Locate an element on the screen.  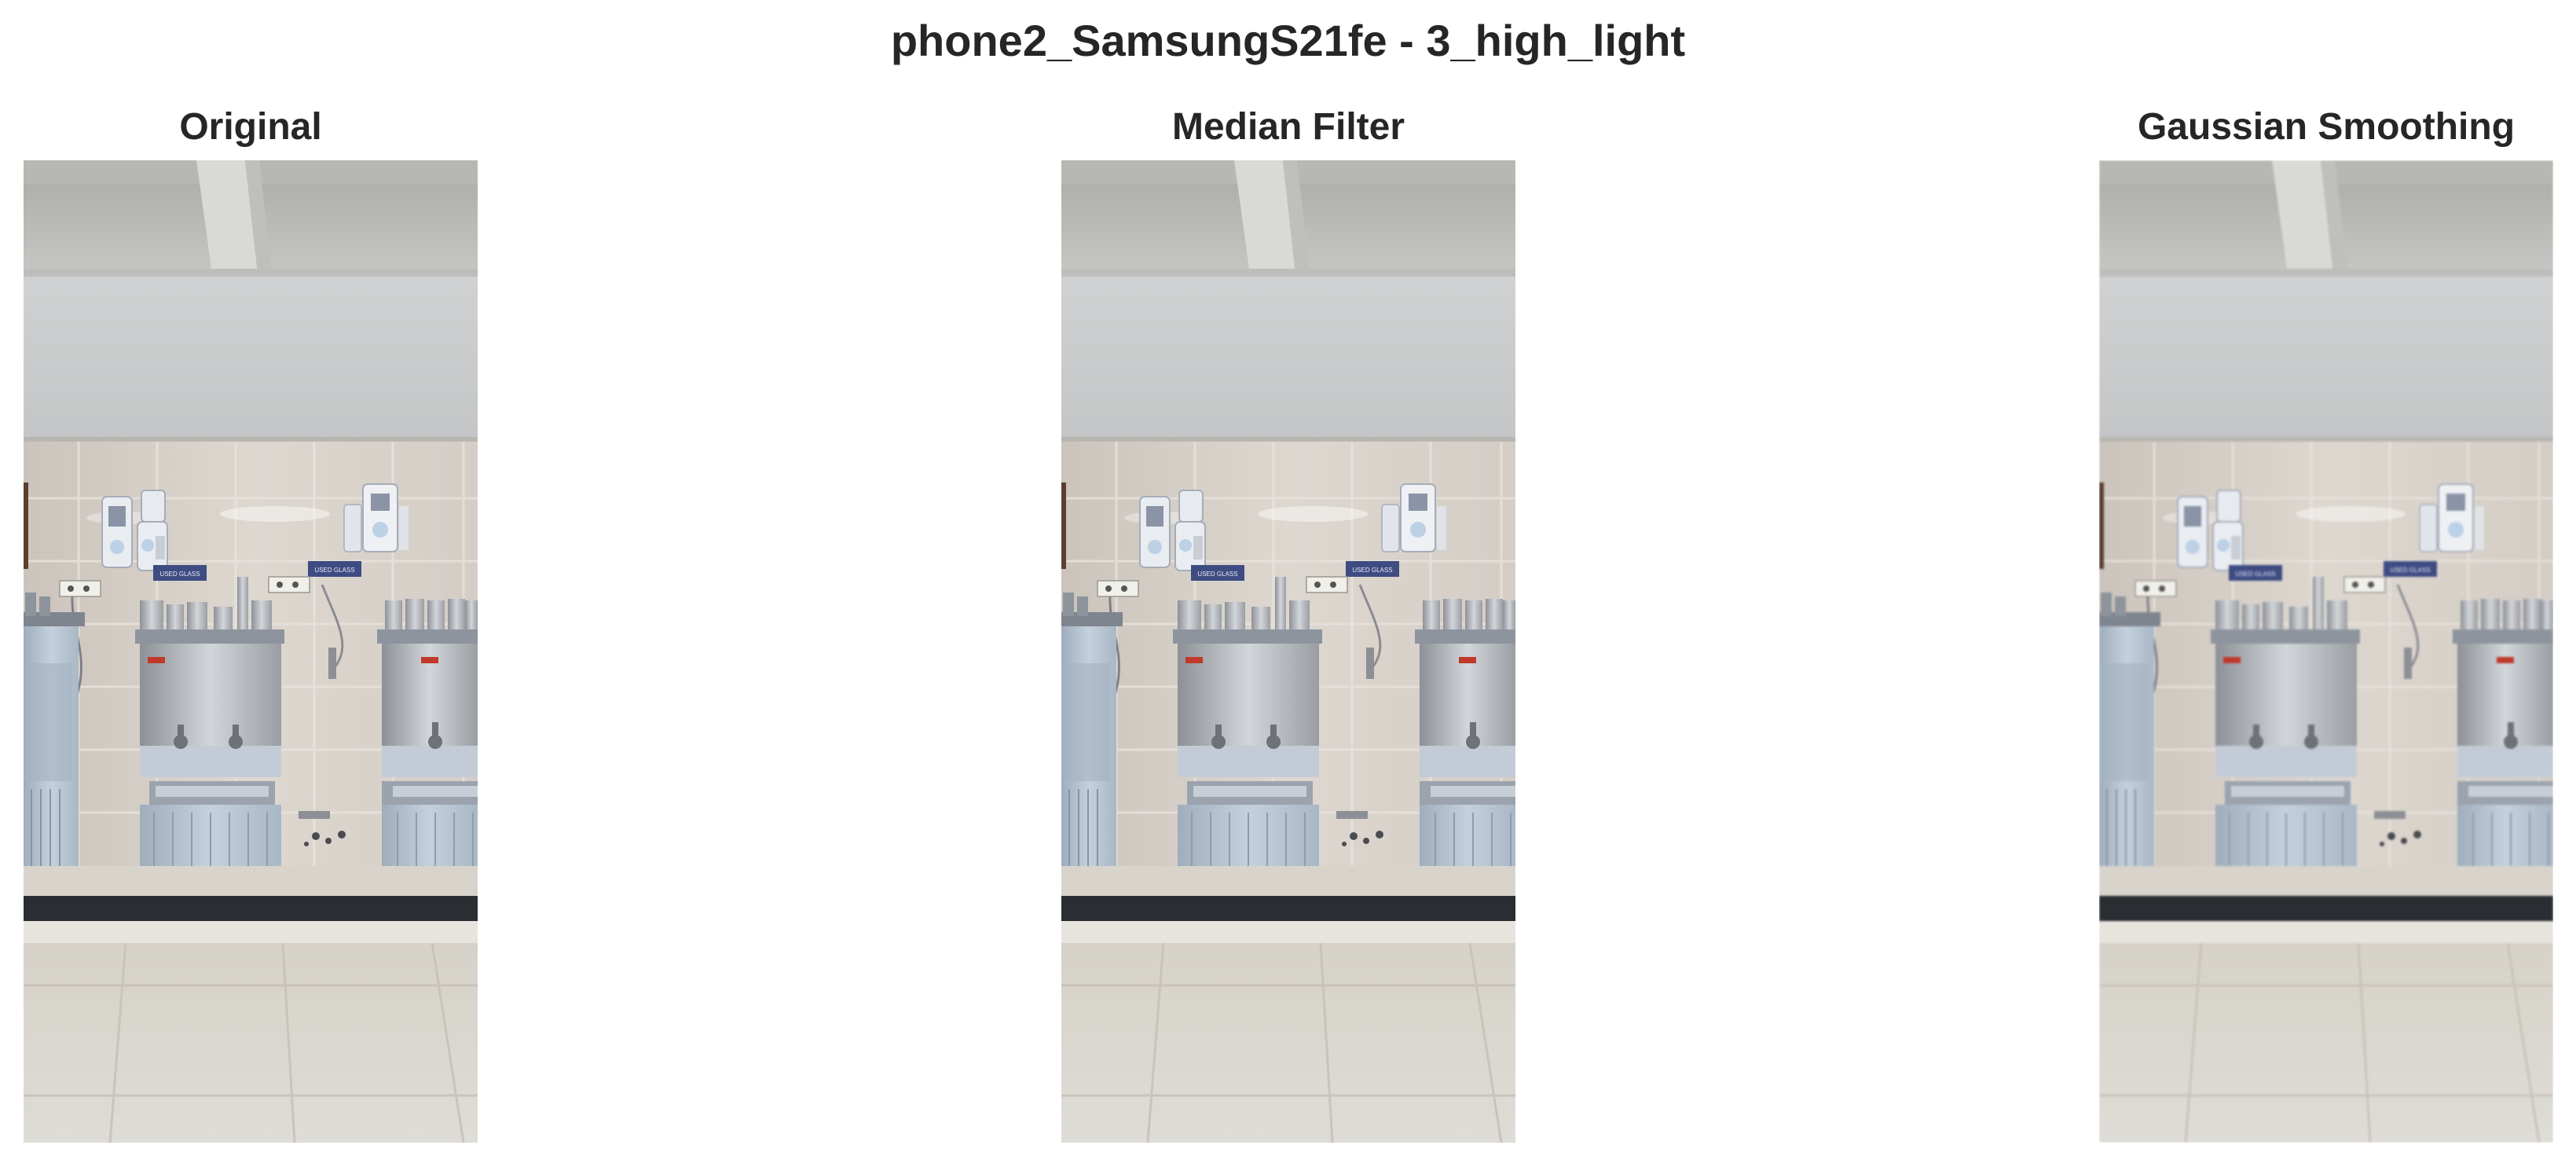
photo-original: USED GLASS USED GLASS is located at coordinates (251, 651).